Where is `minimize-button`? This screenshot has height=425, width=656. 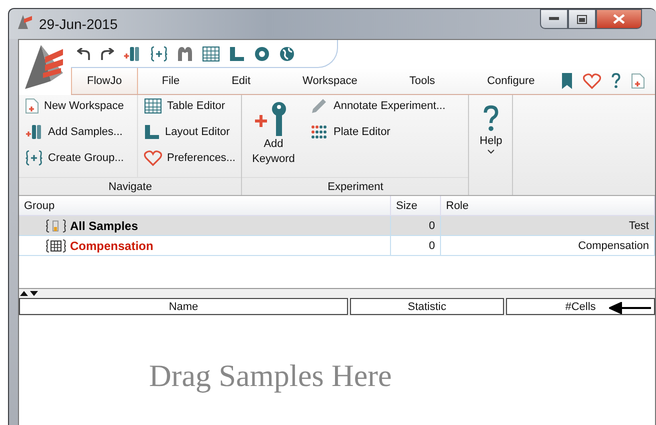
minimize-button is located at coordinates (554, 19).